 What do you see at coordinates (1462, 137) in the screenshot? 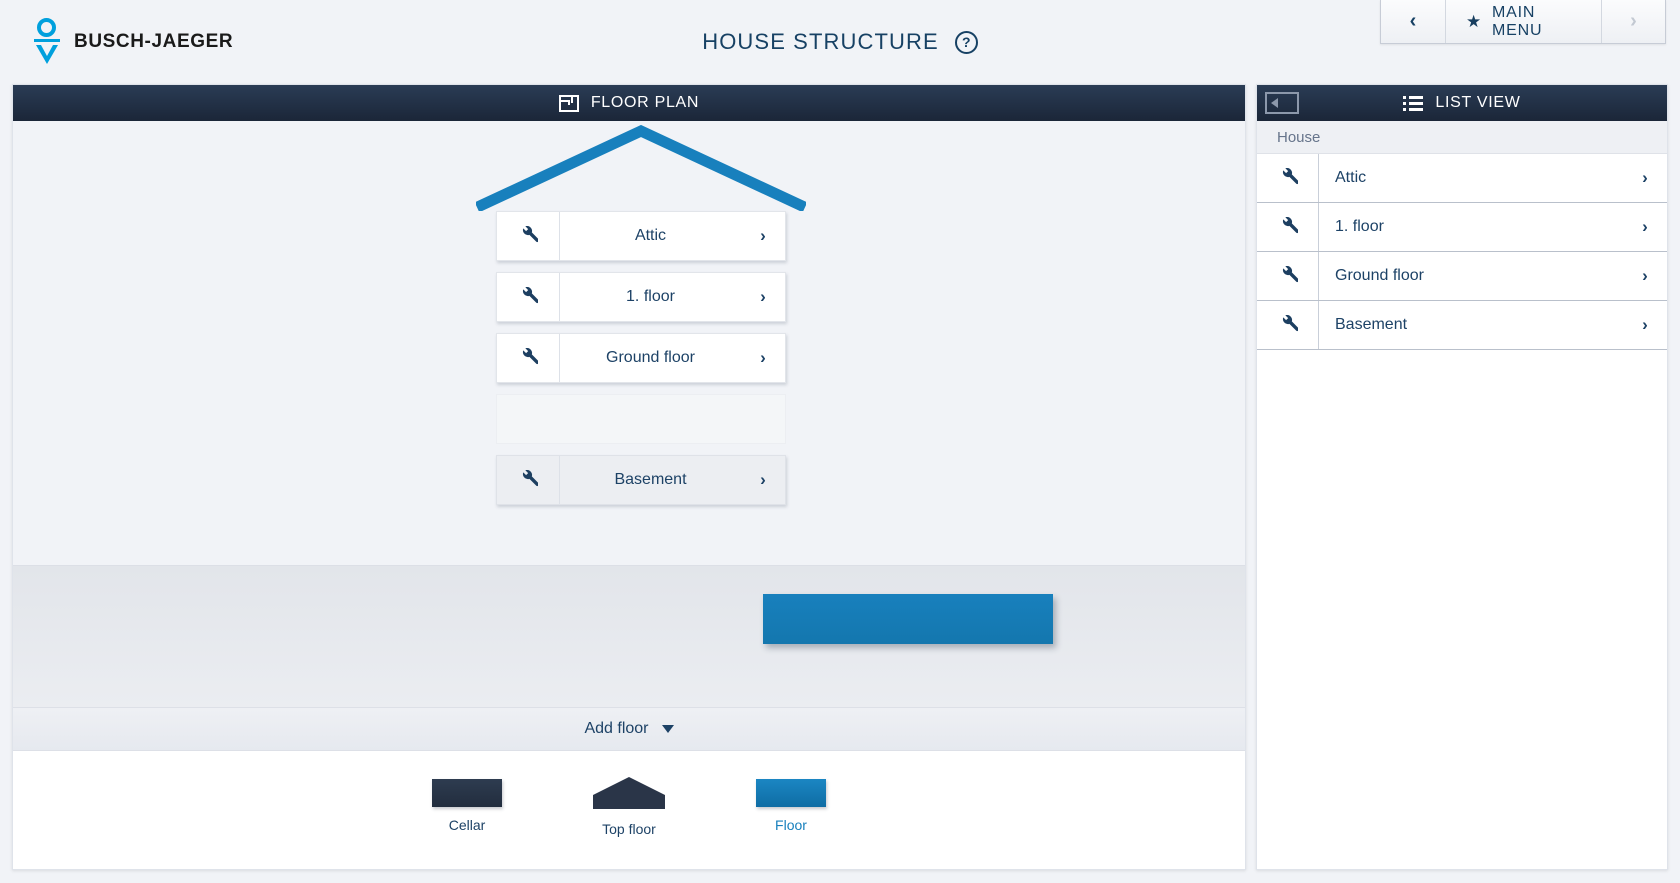
I see `breadcrumb: House` at bounding box center [1462, 137].